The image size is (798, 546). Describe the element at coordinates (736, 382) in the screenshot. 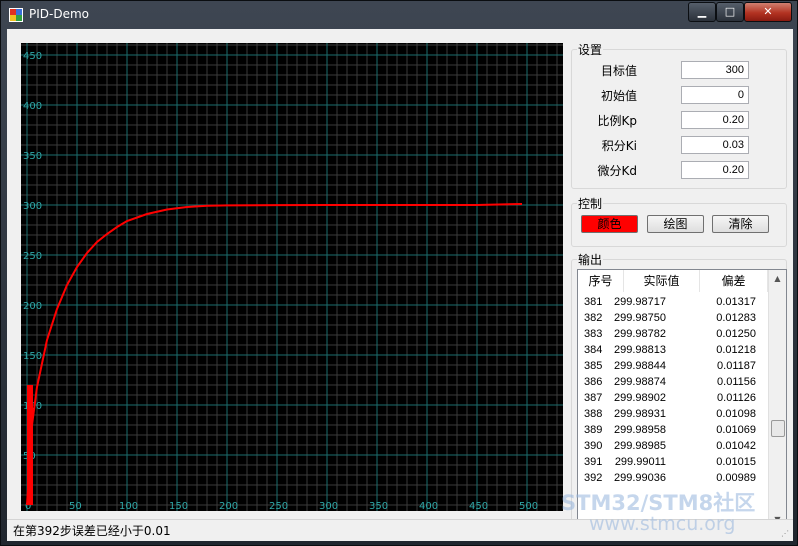

I see `row-error: 0.01156` at that location.